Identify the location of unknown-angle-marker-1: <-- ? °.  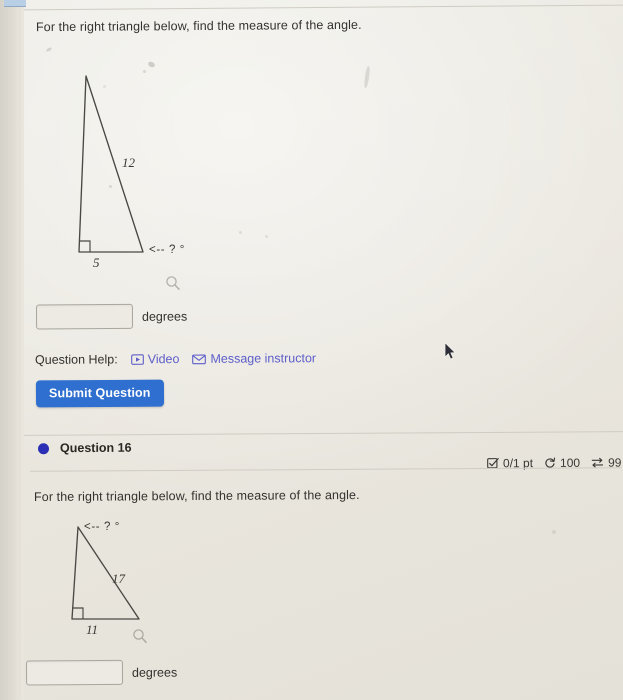
(167, 250).